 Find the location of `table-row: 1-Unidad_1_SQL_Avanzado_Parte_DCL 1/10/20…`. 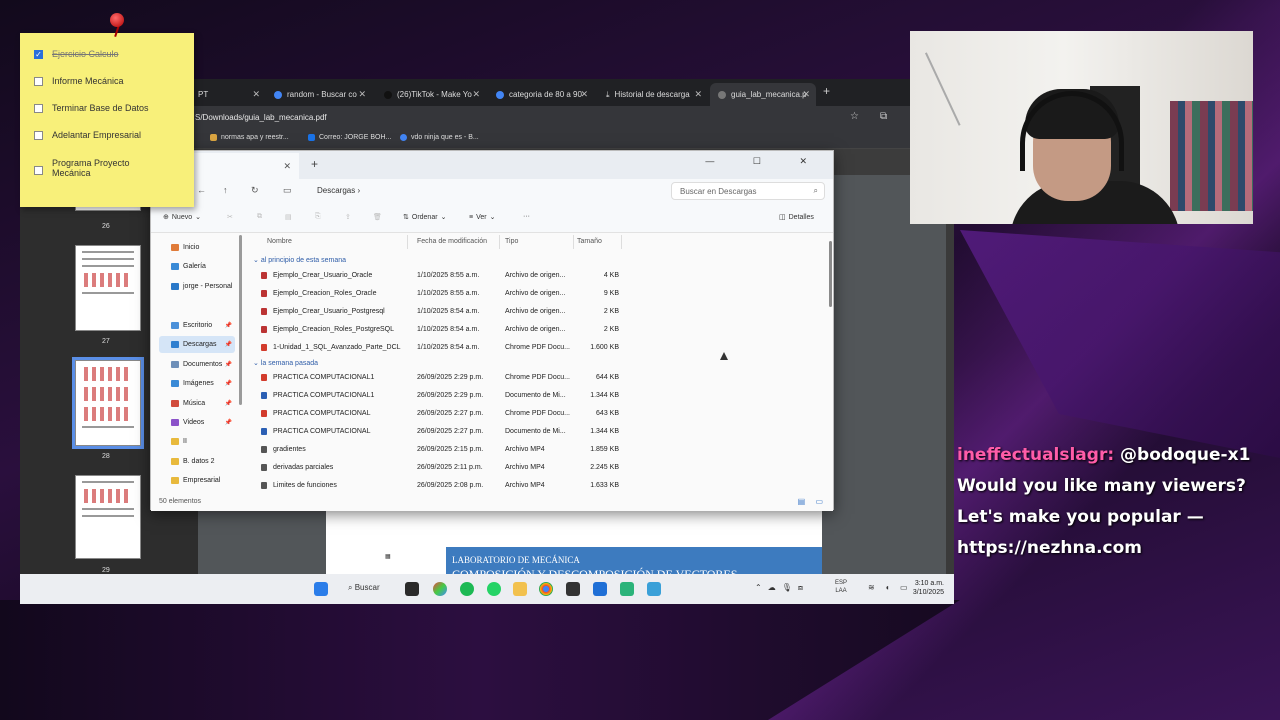

table-row: 1-Unidad_1_SQL_Avanzado_Parte_DCL 1/10/20… is located at coordinates (537, 348).